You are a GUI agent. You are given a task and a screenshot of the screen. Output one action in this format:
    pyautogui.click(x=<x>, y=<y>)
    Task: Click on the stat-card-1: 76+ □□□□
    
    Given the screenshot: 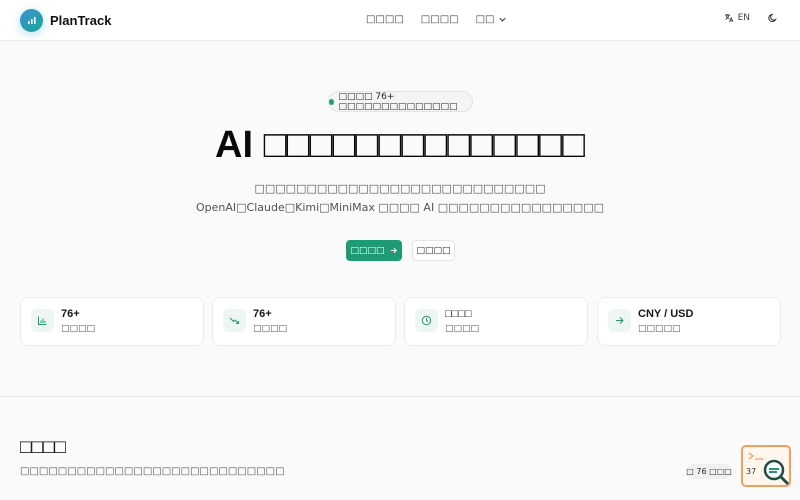 What is the action you would take?
    pyautogui.click(x=112, y=321)
    